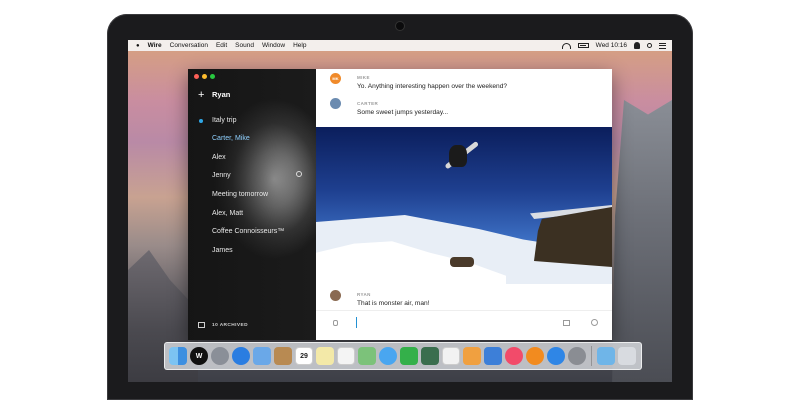 This screenshot has height=400, width=800. I want to click on mail-icon, so click(262, 356).